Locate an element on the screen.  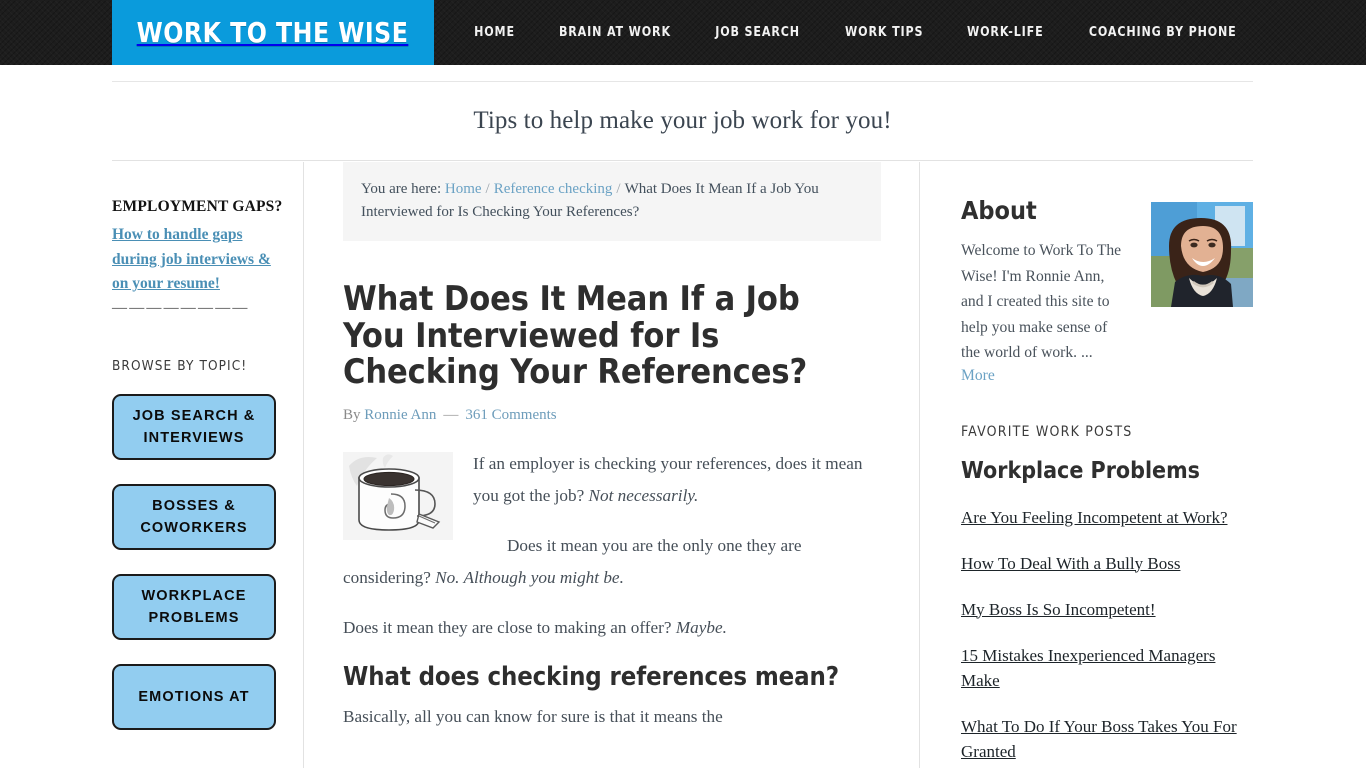
site-logo-text: WORK TO THE WISE is located at coordinates (273, 32).